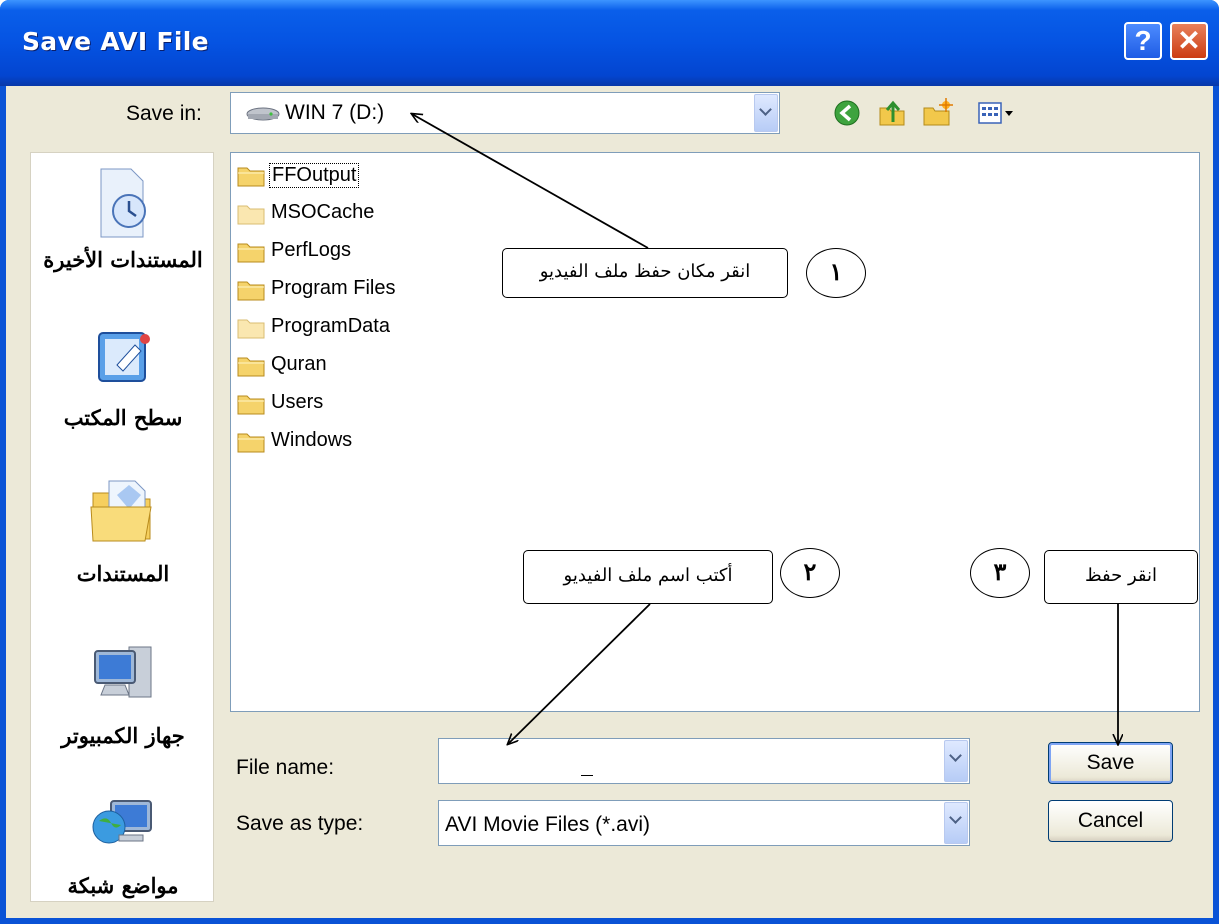  What do you see at coordinates (123, 735) in the screenshot?
I see `place-label-computer: جهاز الكمبيوتر` at bounding box center [123, 735].